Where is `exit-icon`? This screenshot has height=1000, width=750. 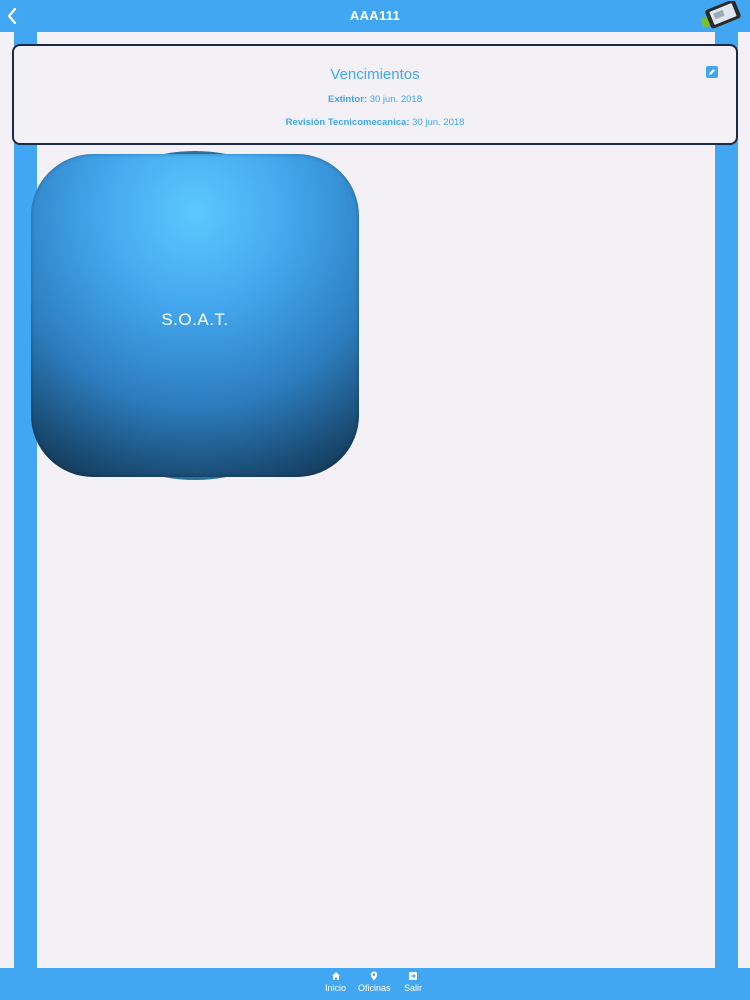
exit-icon is located at coordinates (413, 976).